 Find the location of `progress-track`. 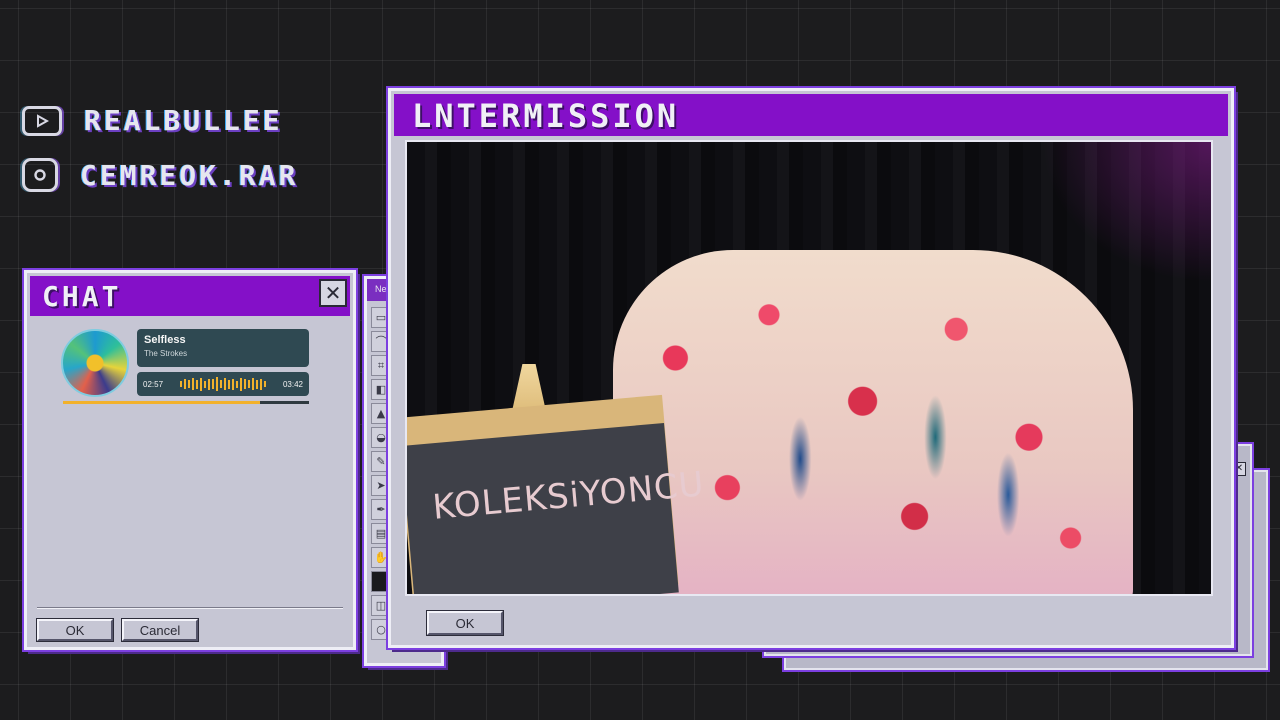

progress-track is located at coordinates (186, 402).